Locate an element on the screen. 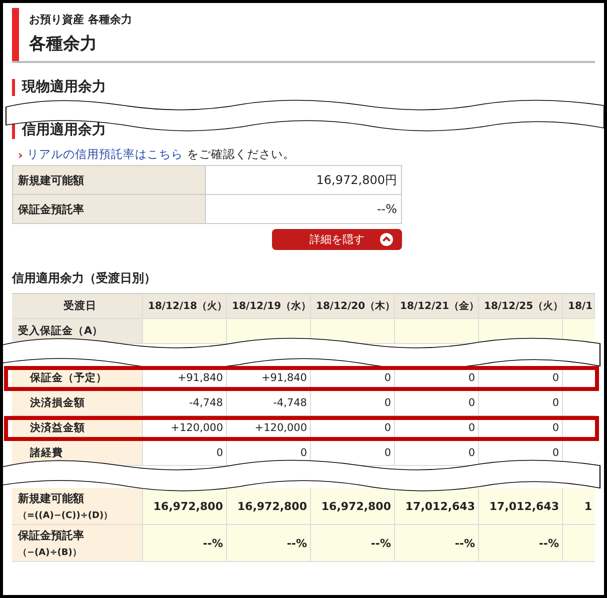 The width and height of the screenshot is (607, 598). hide-details-button: 詳細を隠す is located at coordinates (337, 239).